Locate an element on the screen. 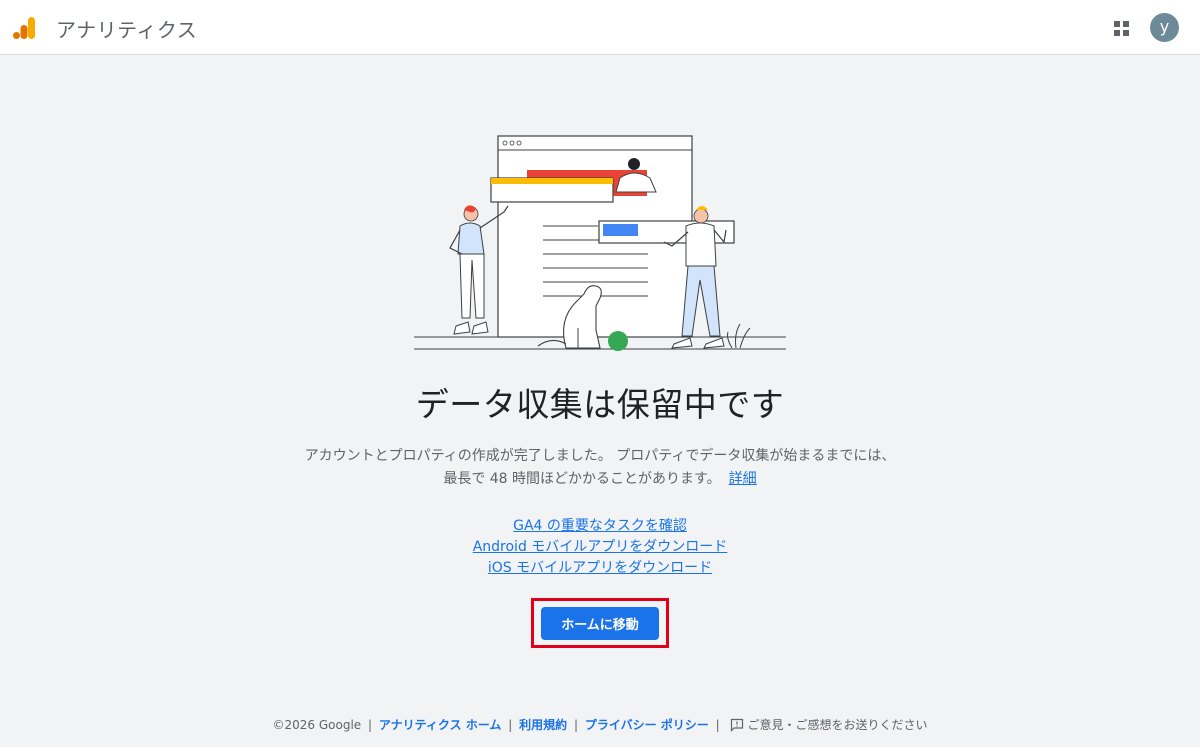 This screenshot has width=1200, height=747. android-app-link: Android モバイルアプリをダウンロード is located at coordinates (600, 547).